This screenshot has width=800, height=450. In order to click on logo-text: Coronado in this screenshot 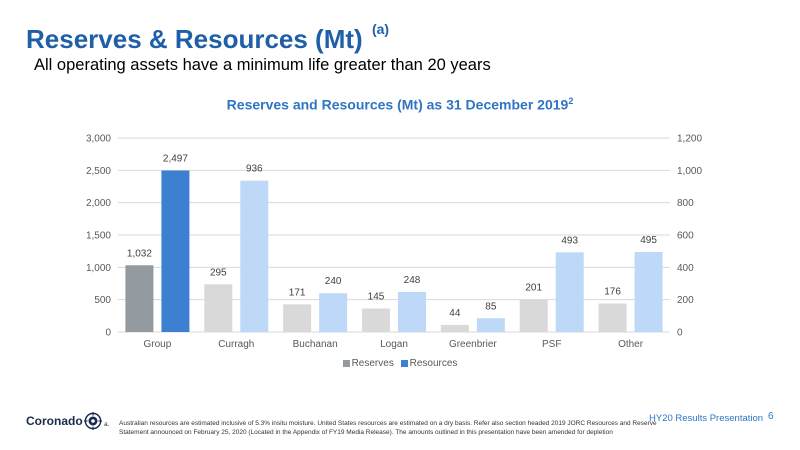, I will do `click(54, 421)`.